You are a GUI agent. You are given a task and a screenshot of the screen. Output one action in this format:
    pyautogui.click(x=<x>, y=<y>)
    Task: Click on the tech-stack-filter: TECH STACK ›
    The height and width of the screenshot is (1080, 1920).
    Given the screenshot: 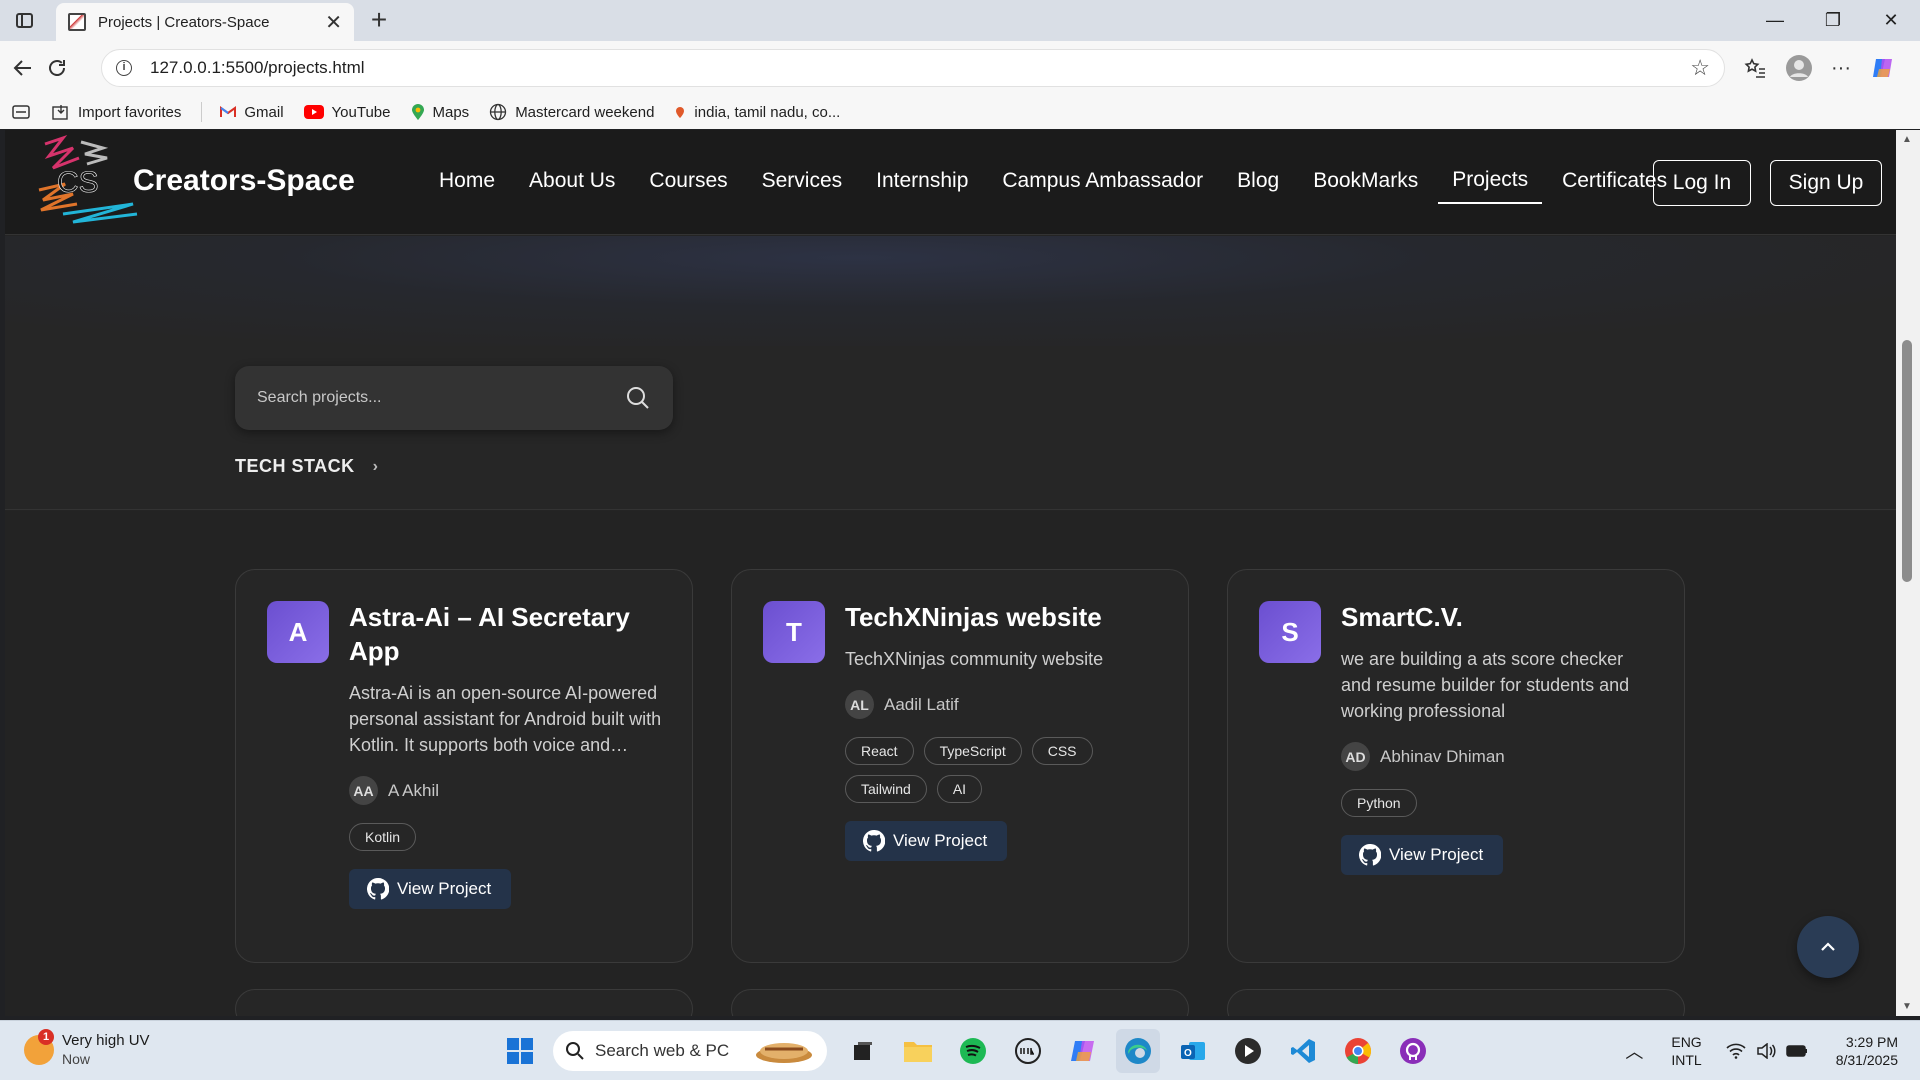 What is the action you would take?
    pyautogui.click(x=307, y=466)
    